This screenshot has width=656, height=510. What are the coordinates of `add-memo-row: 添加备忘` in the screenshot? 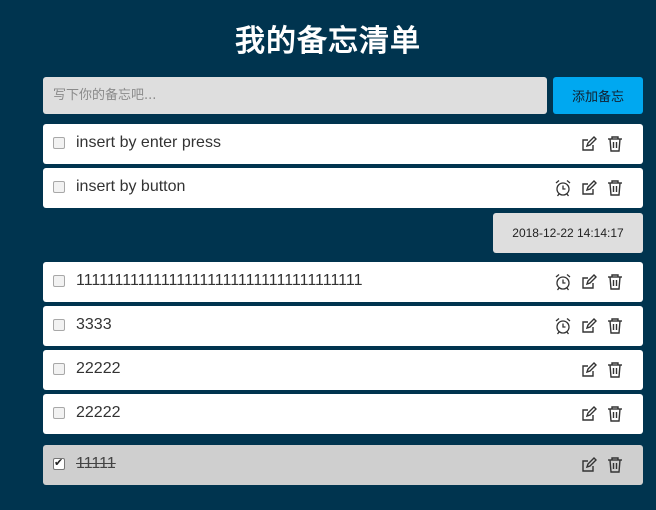 It's located at (343, 95).